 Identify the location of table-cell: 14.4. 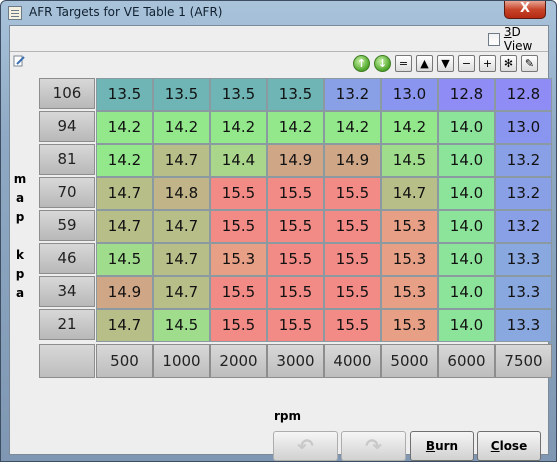
(238, 160).